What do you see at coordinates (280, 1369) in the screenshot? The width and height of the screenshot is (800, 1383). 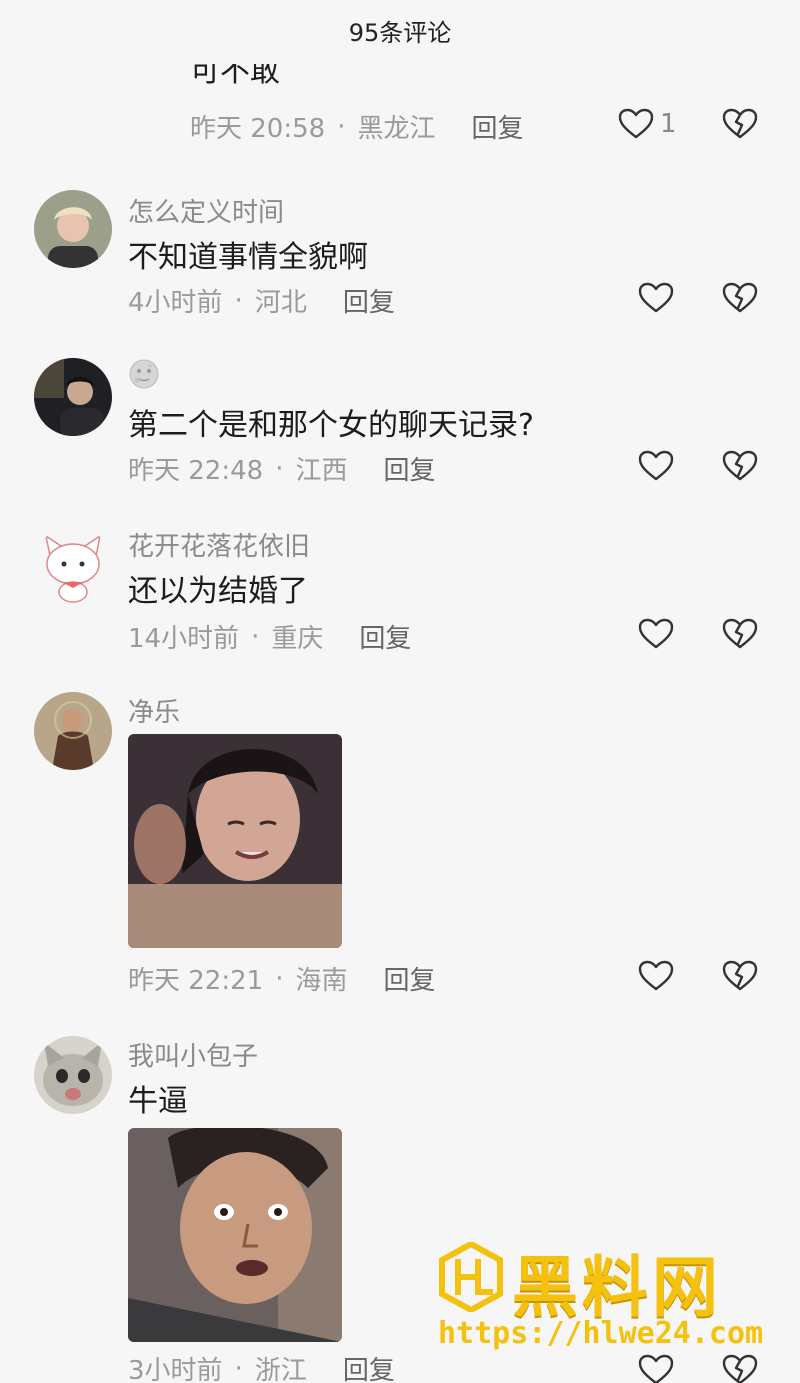 I see `comment-location: 浙江` at bounding box center [280, 1369].